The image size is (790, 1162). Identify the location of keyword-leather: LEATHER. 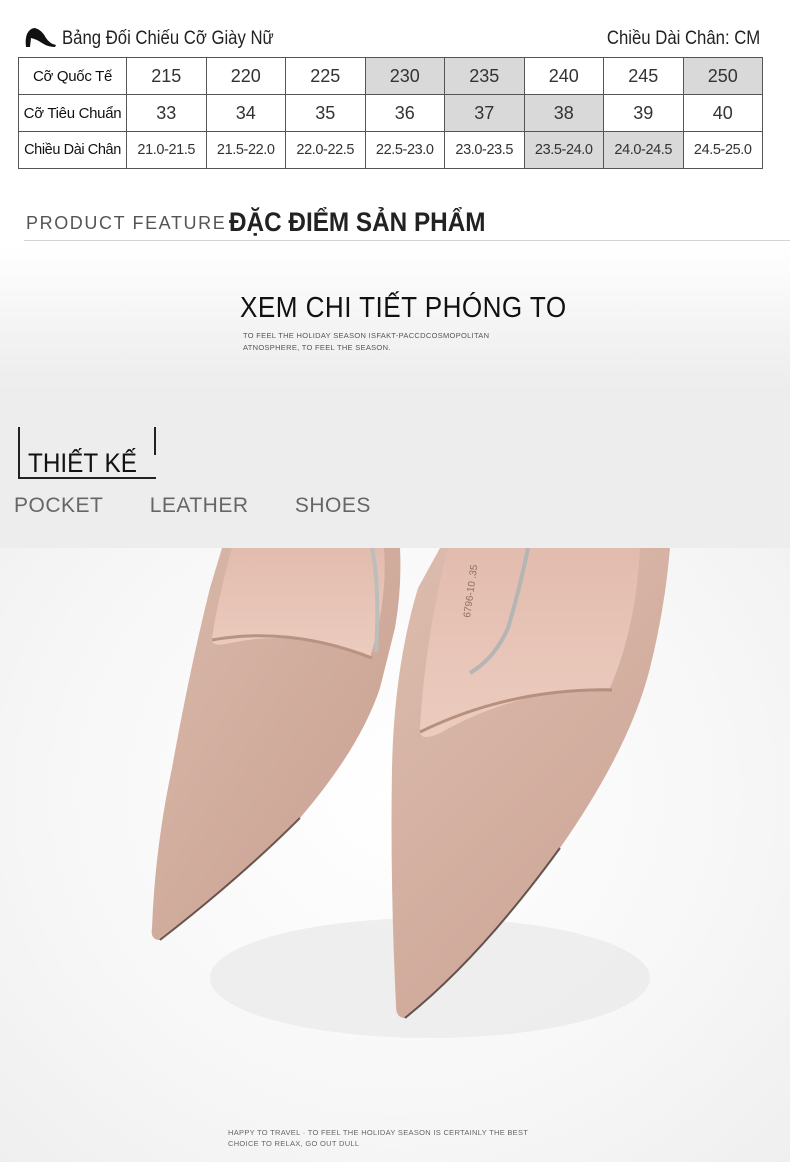
(199, 505).